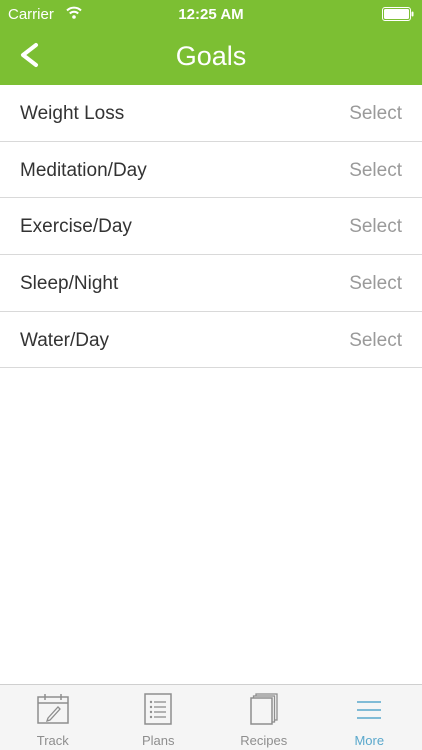 Image resolution: width=422 pixels, height=750 pixels. What do you see at coordinates (158, 709) in the screenshot?
I see `list-document-icon` at bounding box center [158, 709].